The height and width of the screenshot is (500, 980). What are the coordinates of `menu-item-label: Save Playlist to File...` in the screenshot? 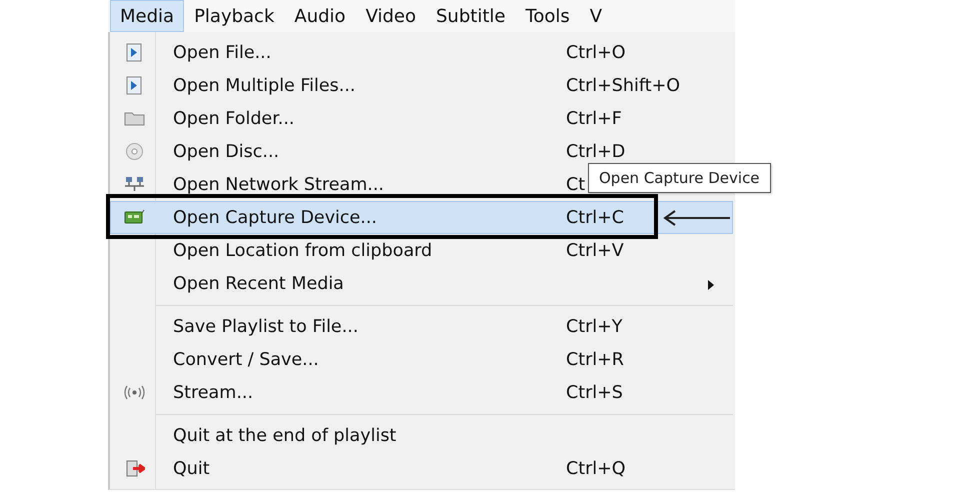 It's located at (266, 326).